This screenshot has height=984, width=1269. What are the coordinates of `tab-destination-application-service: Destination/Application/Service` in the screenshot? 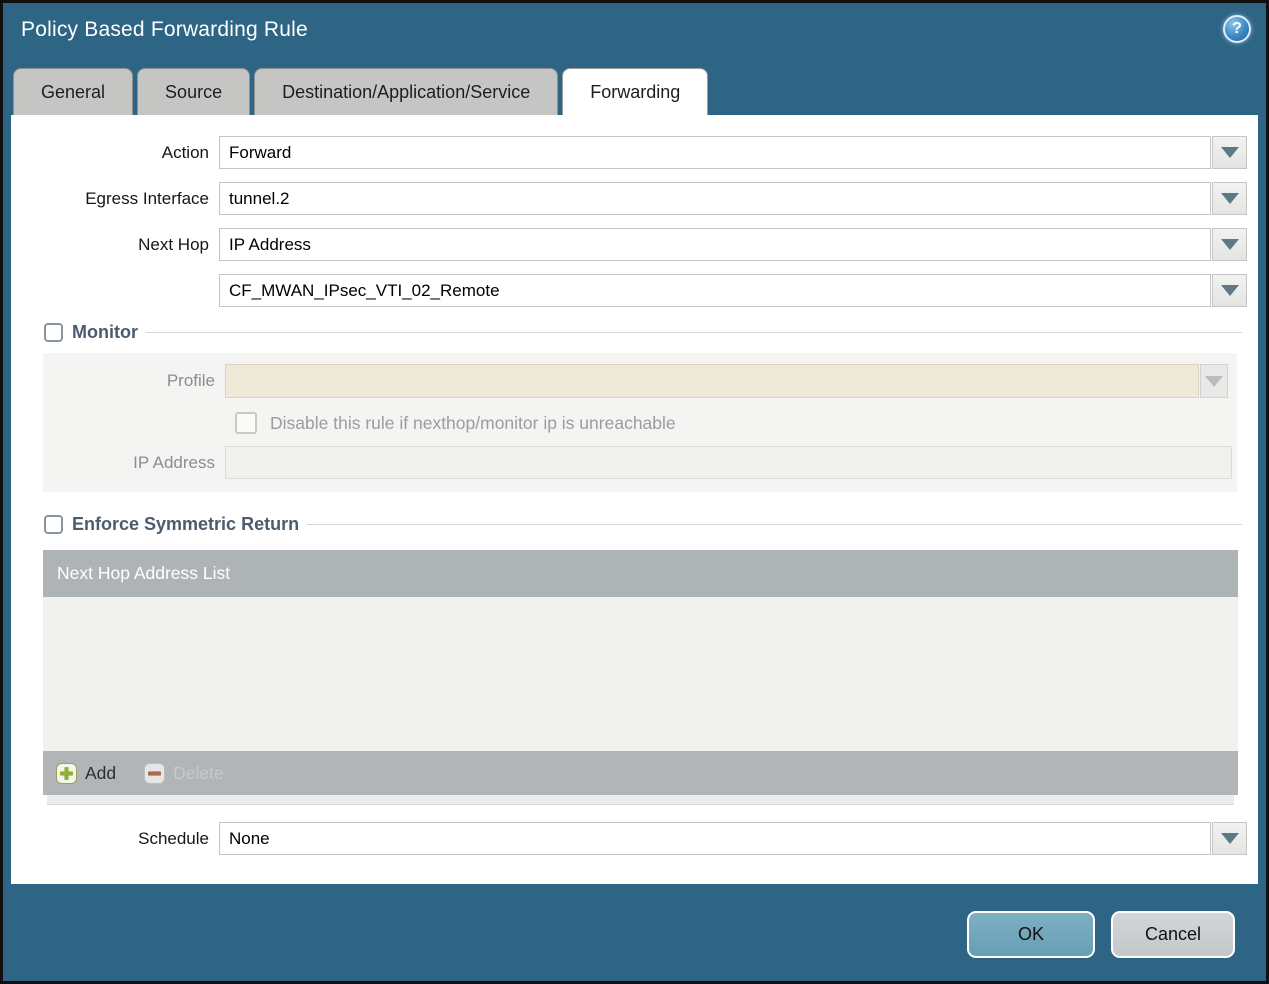 It's located at (406, 91).